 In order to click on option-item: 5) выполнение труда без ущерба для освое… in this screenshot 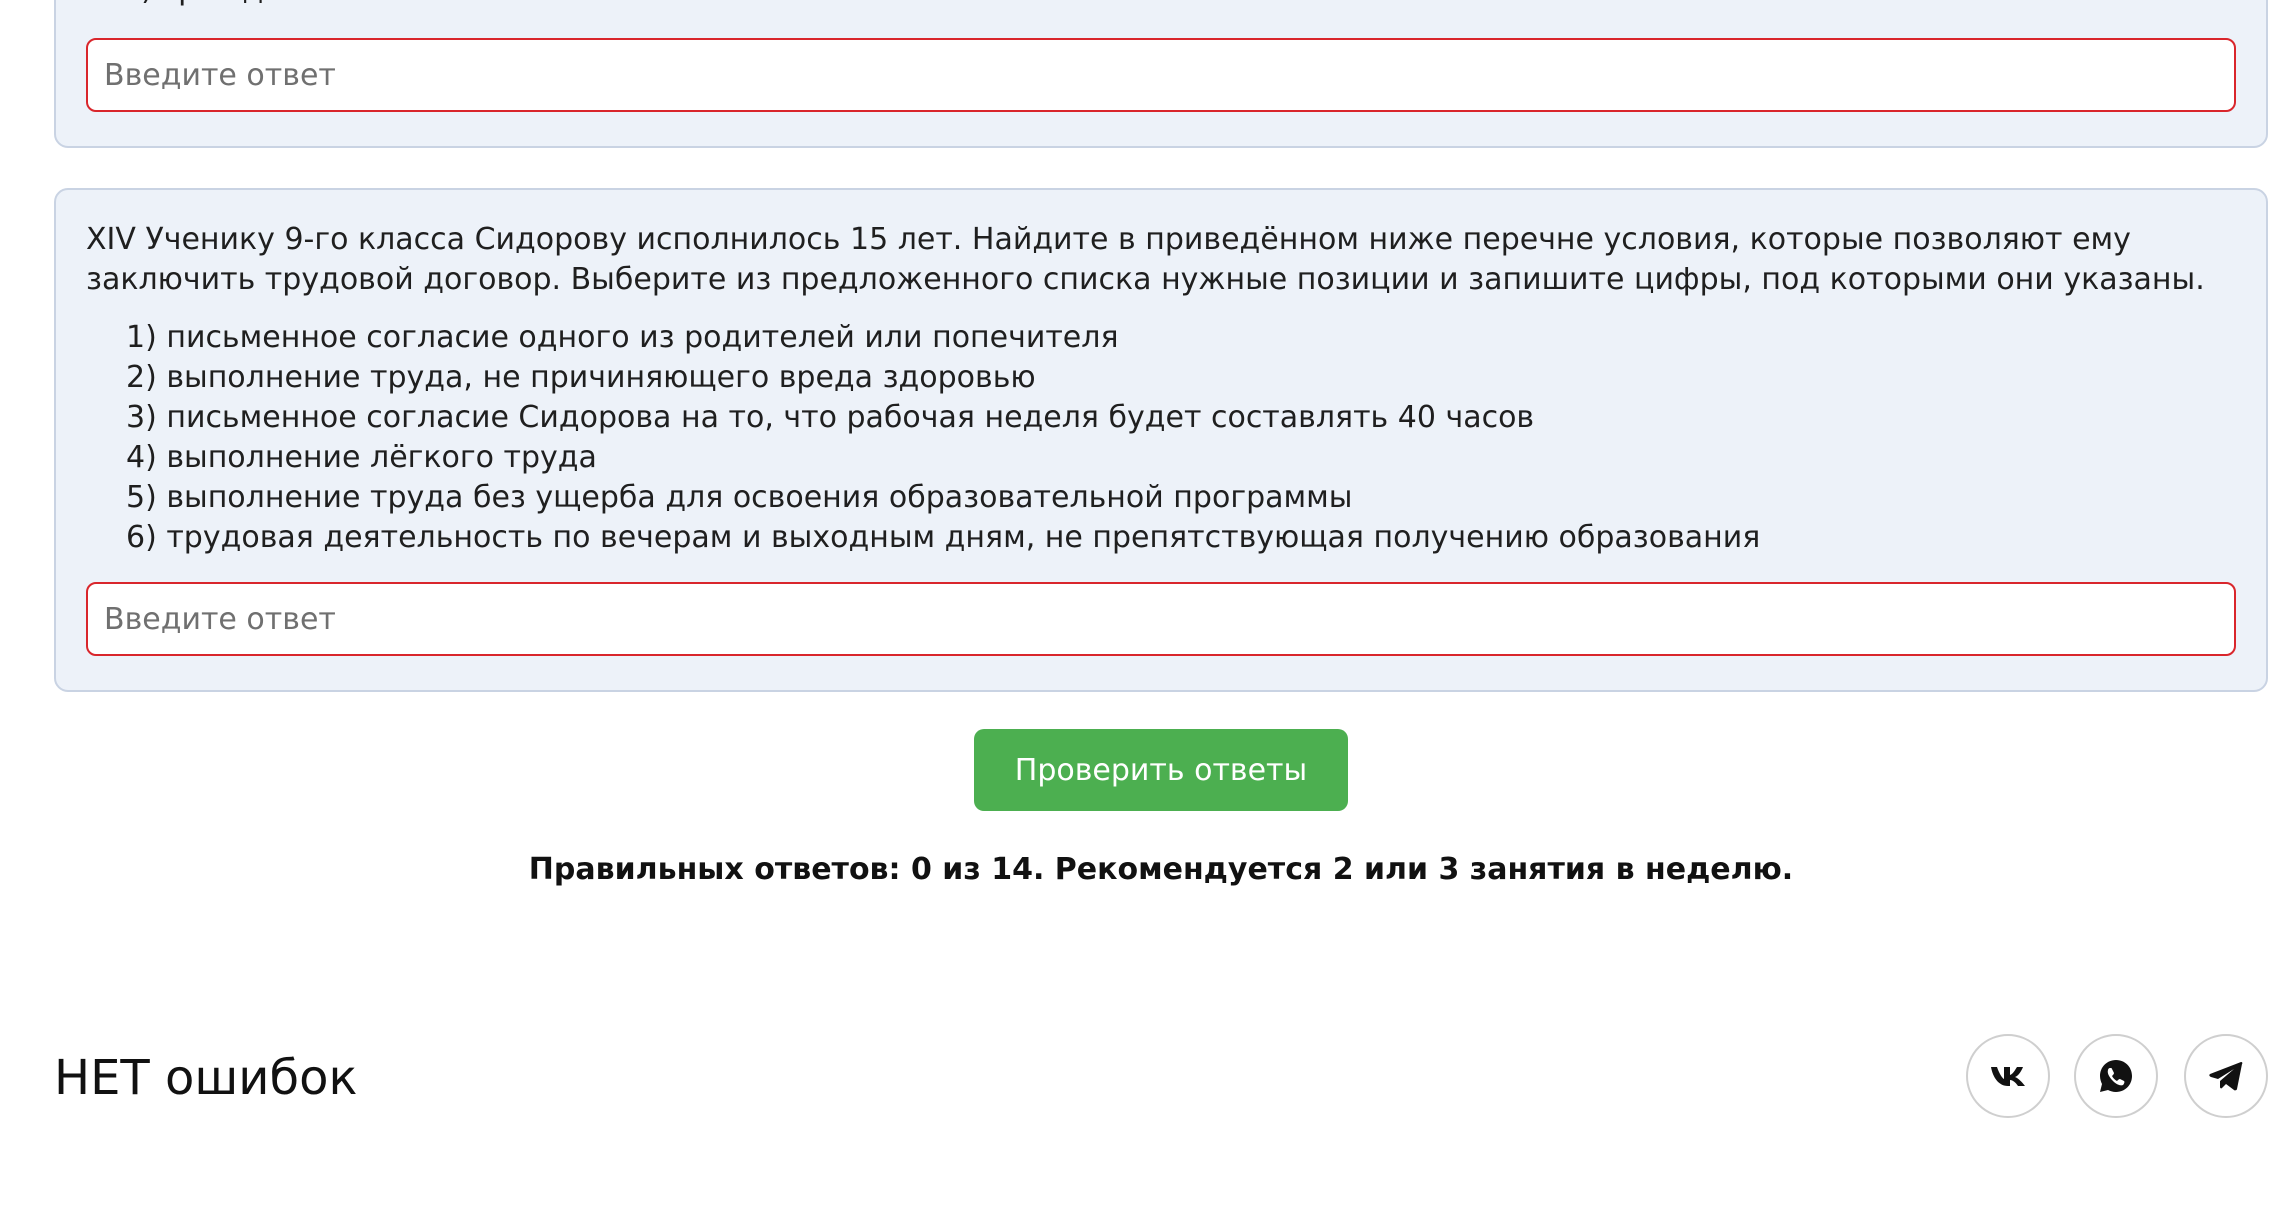, I will do `click(739, 497)`.